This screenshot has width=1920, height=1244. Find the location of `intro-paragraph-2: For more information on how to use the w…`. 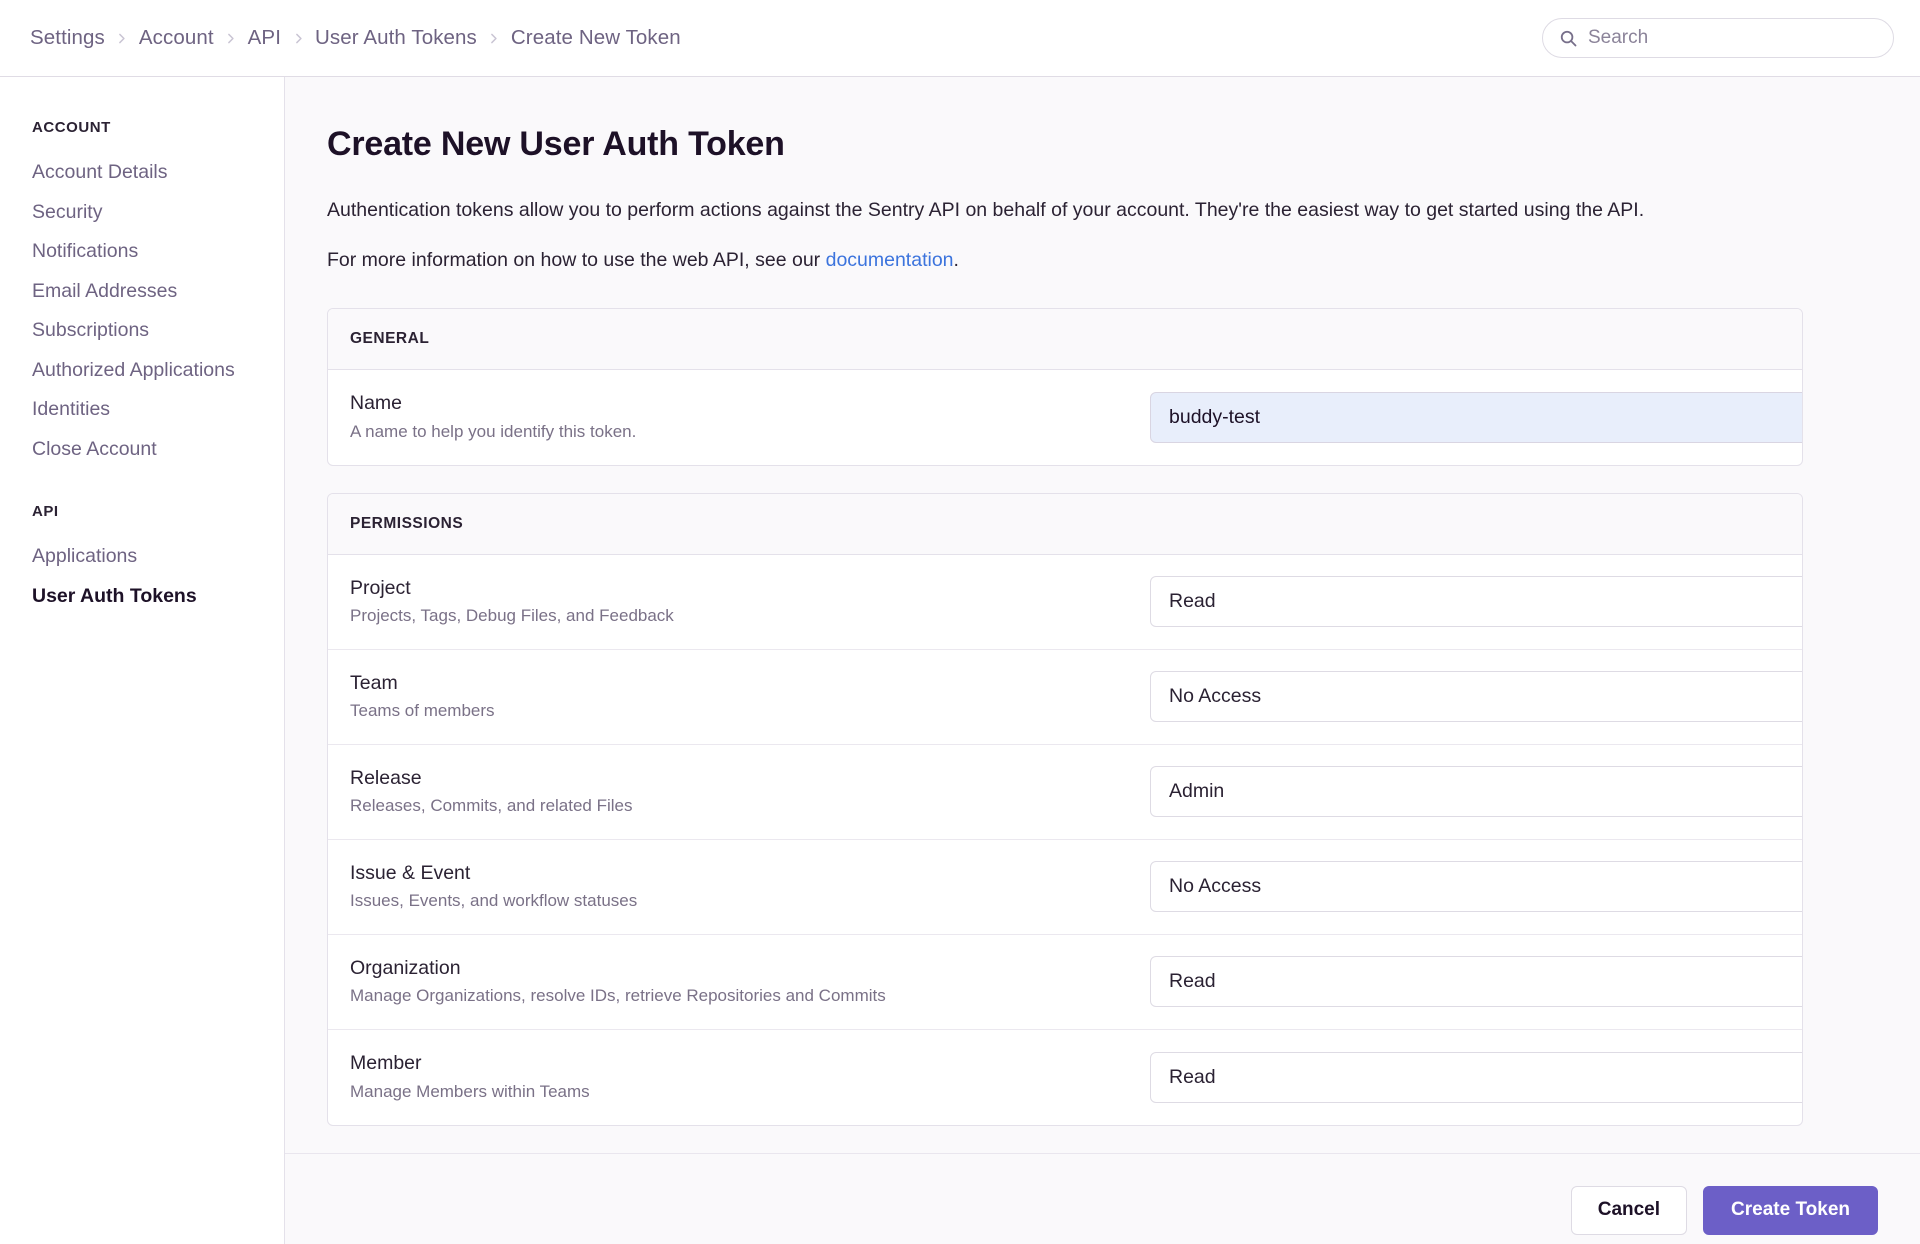

intro-paragraph-2: For more information on how to use the w… is located at coordinates (1065, 260).